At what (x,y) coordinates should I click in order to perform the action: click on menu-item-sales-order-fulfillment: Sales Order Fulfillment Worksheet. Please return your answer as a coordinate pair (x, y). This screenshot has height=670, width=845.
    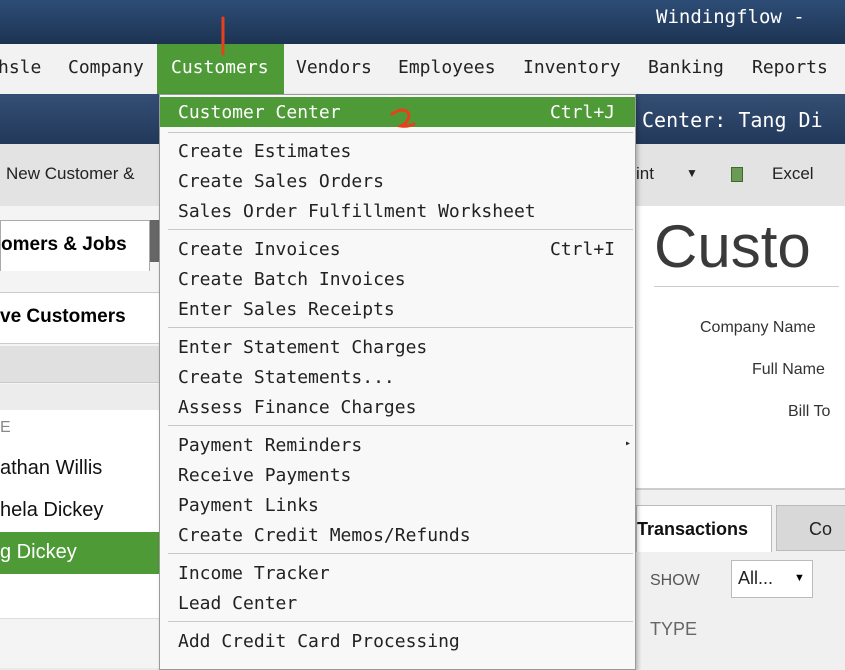
    Looking at the image, I should click on (397, 211).